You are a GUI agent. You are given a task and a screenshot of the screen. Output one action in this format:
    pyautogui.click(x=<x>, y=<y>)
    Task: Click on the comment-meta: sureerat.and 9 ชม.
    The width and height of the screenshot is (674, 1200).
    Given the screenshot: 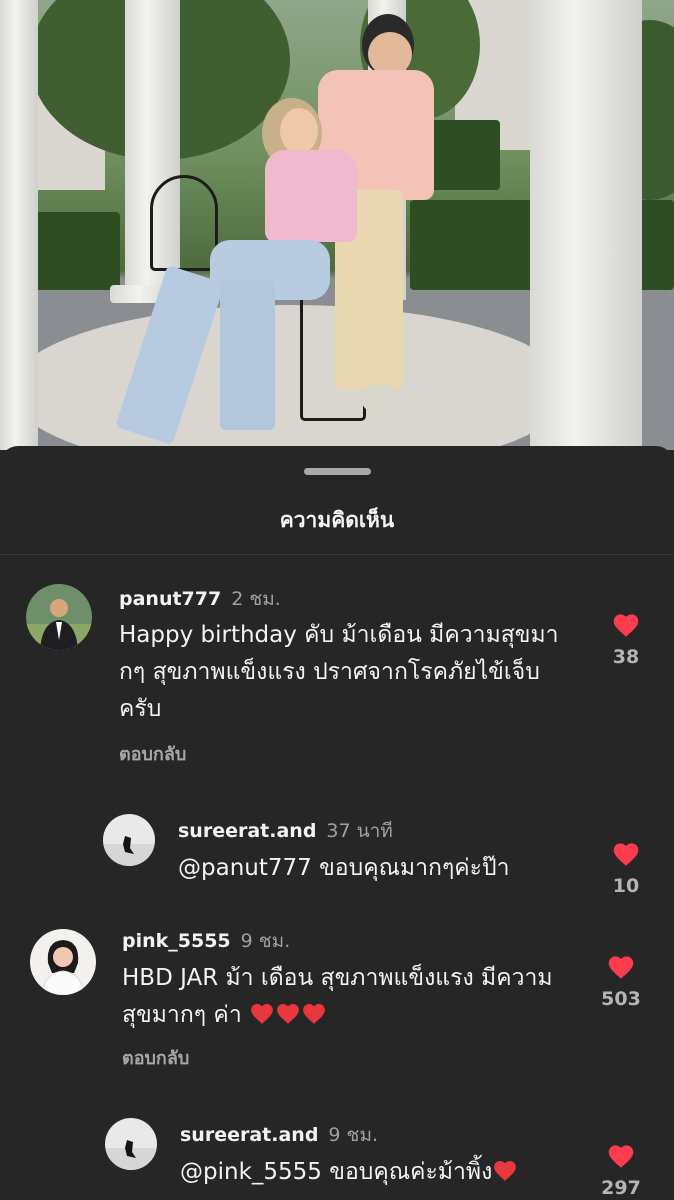 What is the action you would take?
    pyautogui.click(x=279, y=1135)
    